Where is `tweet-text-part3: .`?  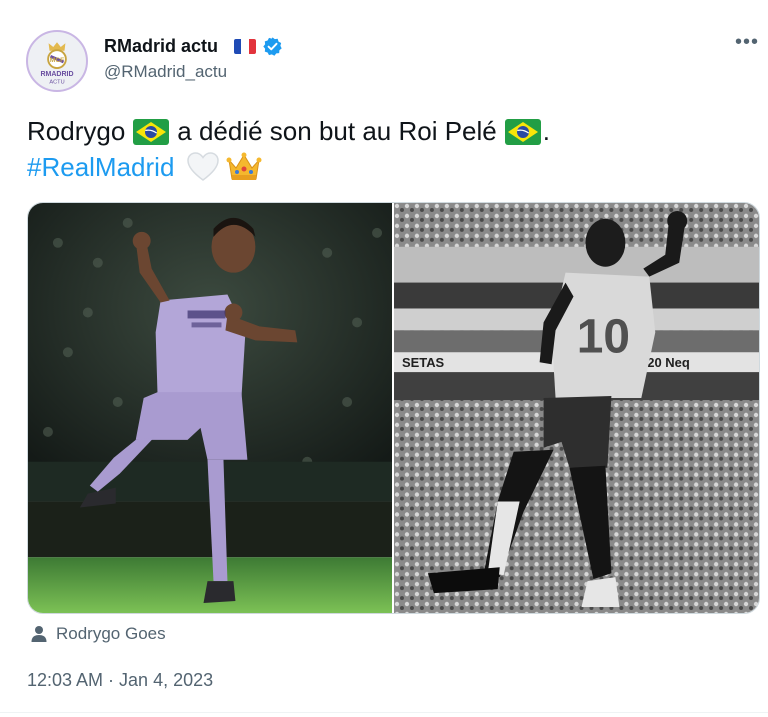 tweet-text-part3: . is located at coordinates (546, 131).